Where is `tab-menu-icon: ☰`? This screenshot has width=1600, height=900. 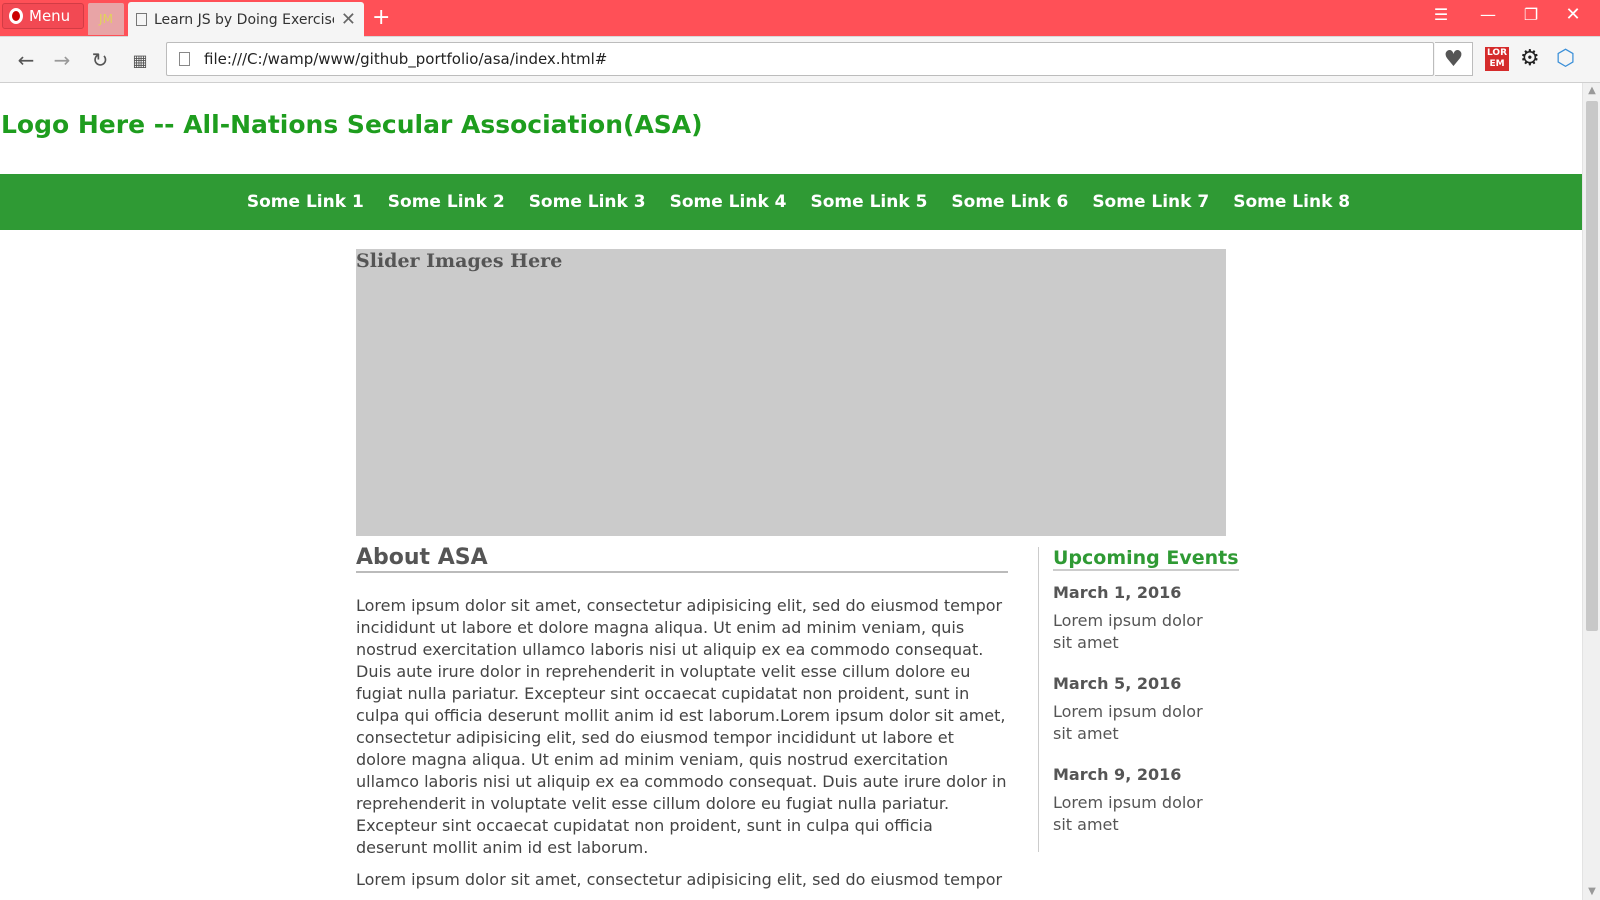 tab-menu-icon: ☰ is located at coordinates (1441, 14).